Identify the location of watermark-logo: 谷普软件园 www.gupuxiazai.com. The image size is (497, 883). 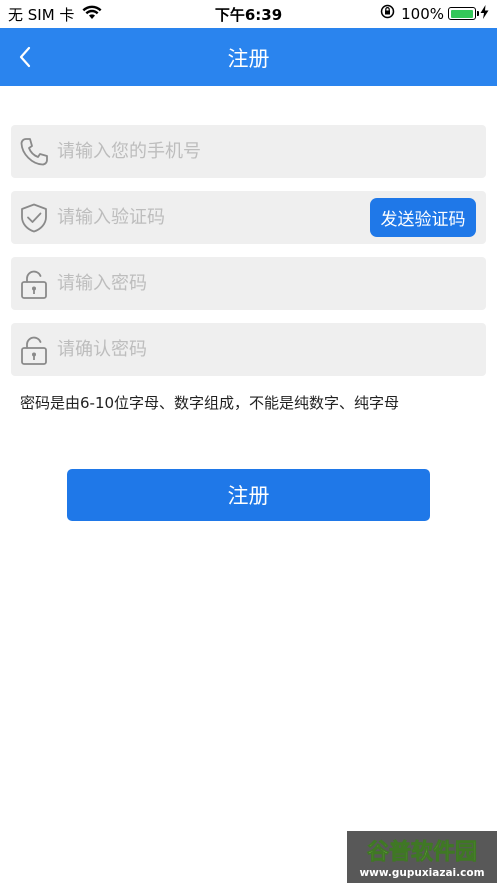
(422, 857).